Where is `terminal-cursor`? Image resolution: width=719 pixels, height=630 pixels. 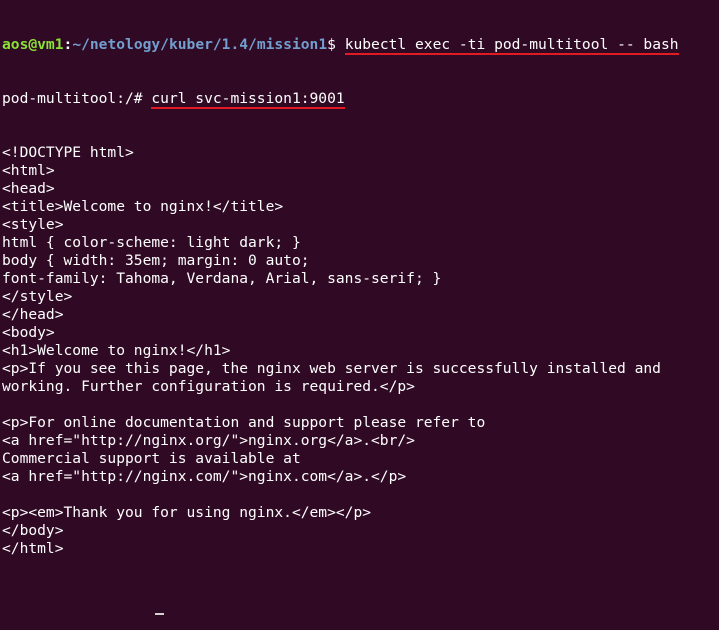
terminal-cursor is located at coordinates (159, 614).